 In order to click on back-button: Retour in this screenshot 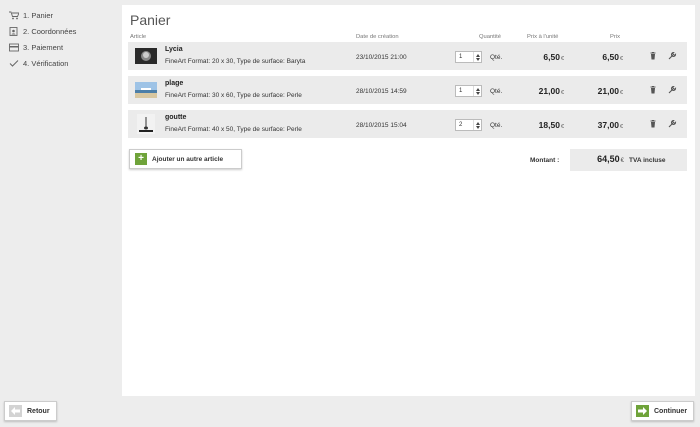, I will do `click(30, 411)`.